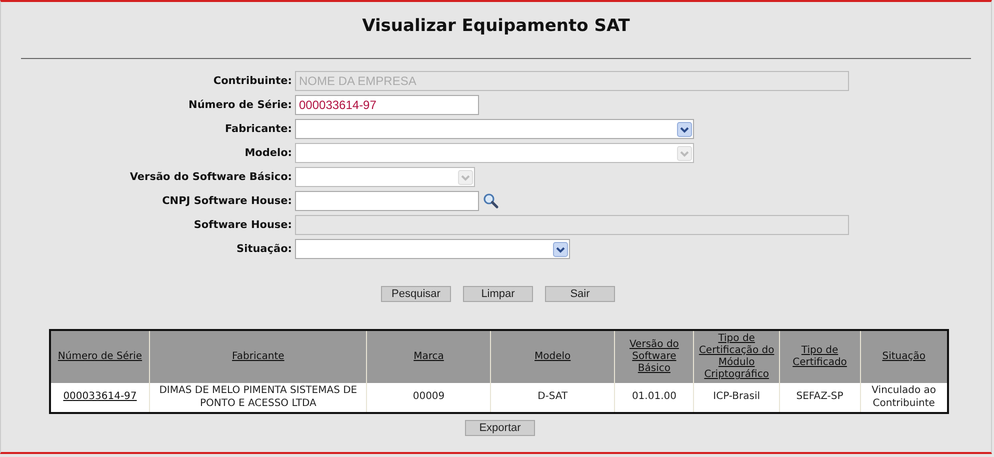 The image size is (994, 457). I want to click on table-cell: 01.01.00, so click(654, 396).